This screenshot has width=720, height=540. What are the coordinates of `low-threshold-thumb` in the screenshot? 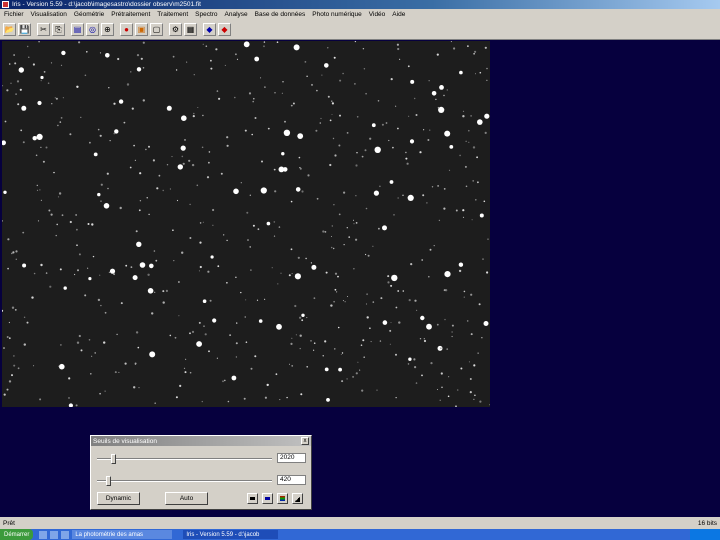 It's located at (108, 481).